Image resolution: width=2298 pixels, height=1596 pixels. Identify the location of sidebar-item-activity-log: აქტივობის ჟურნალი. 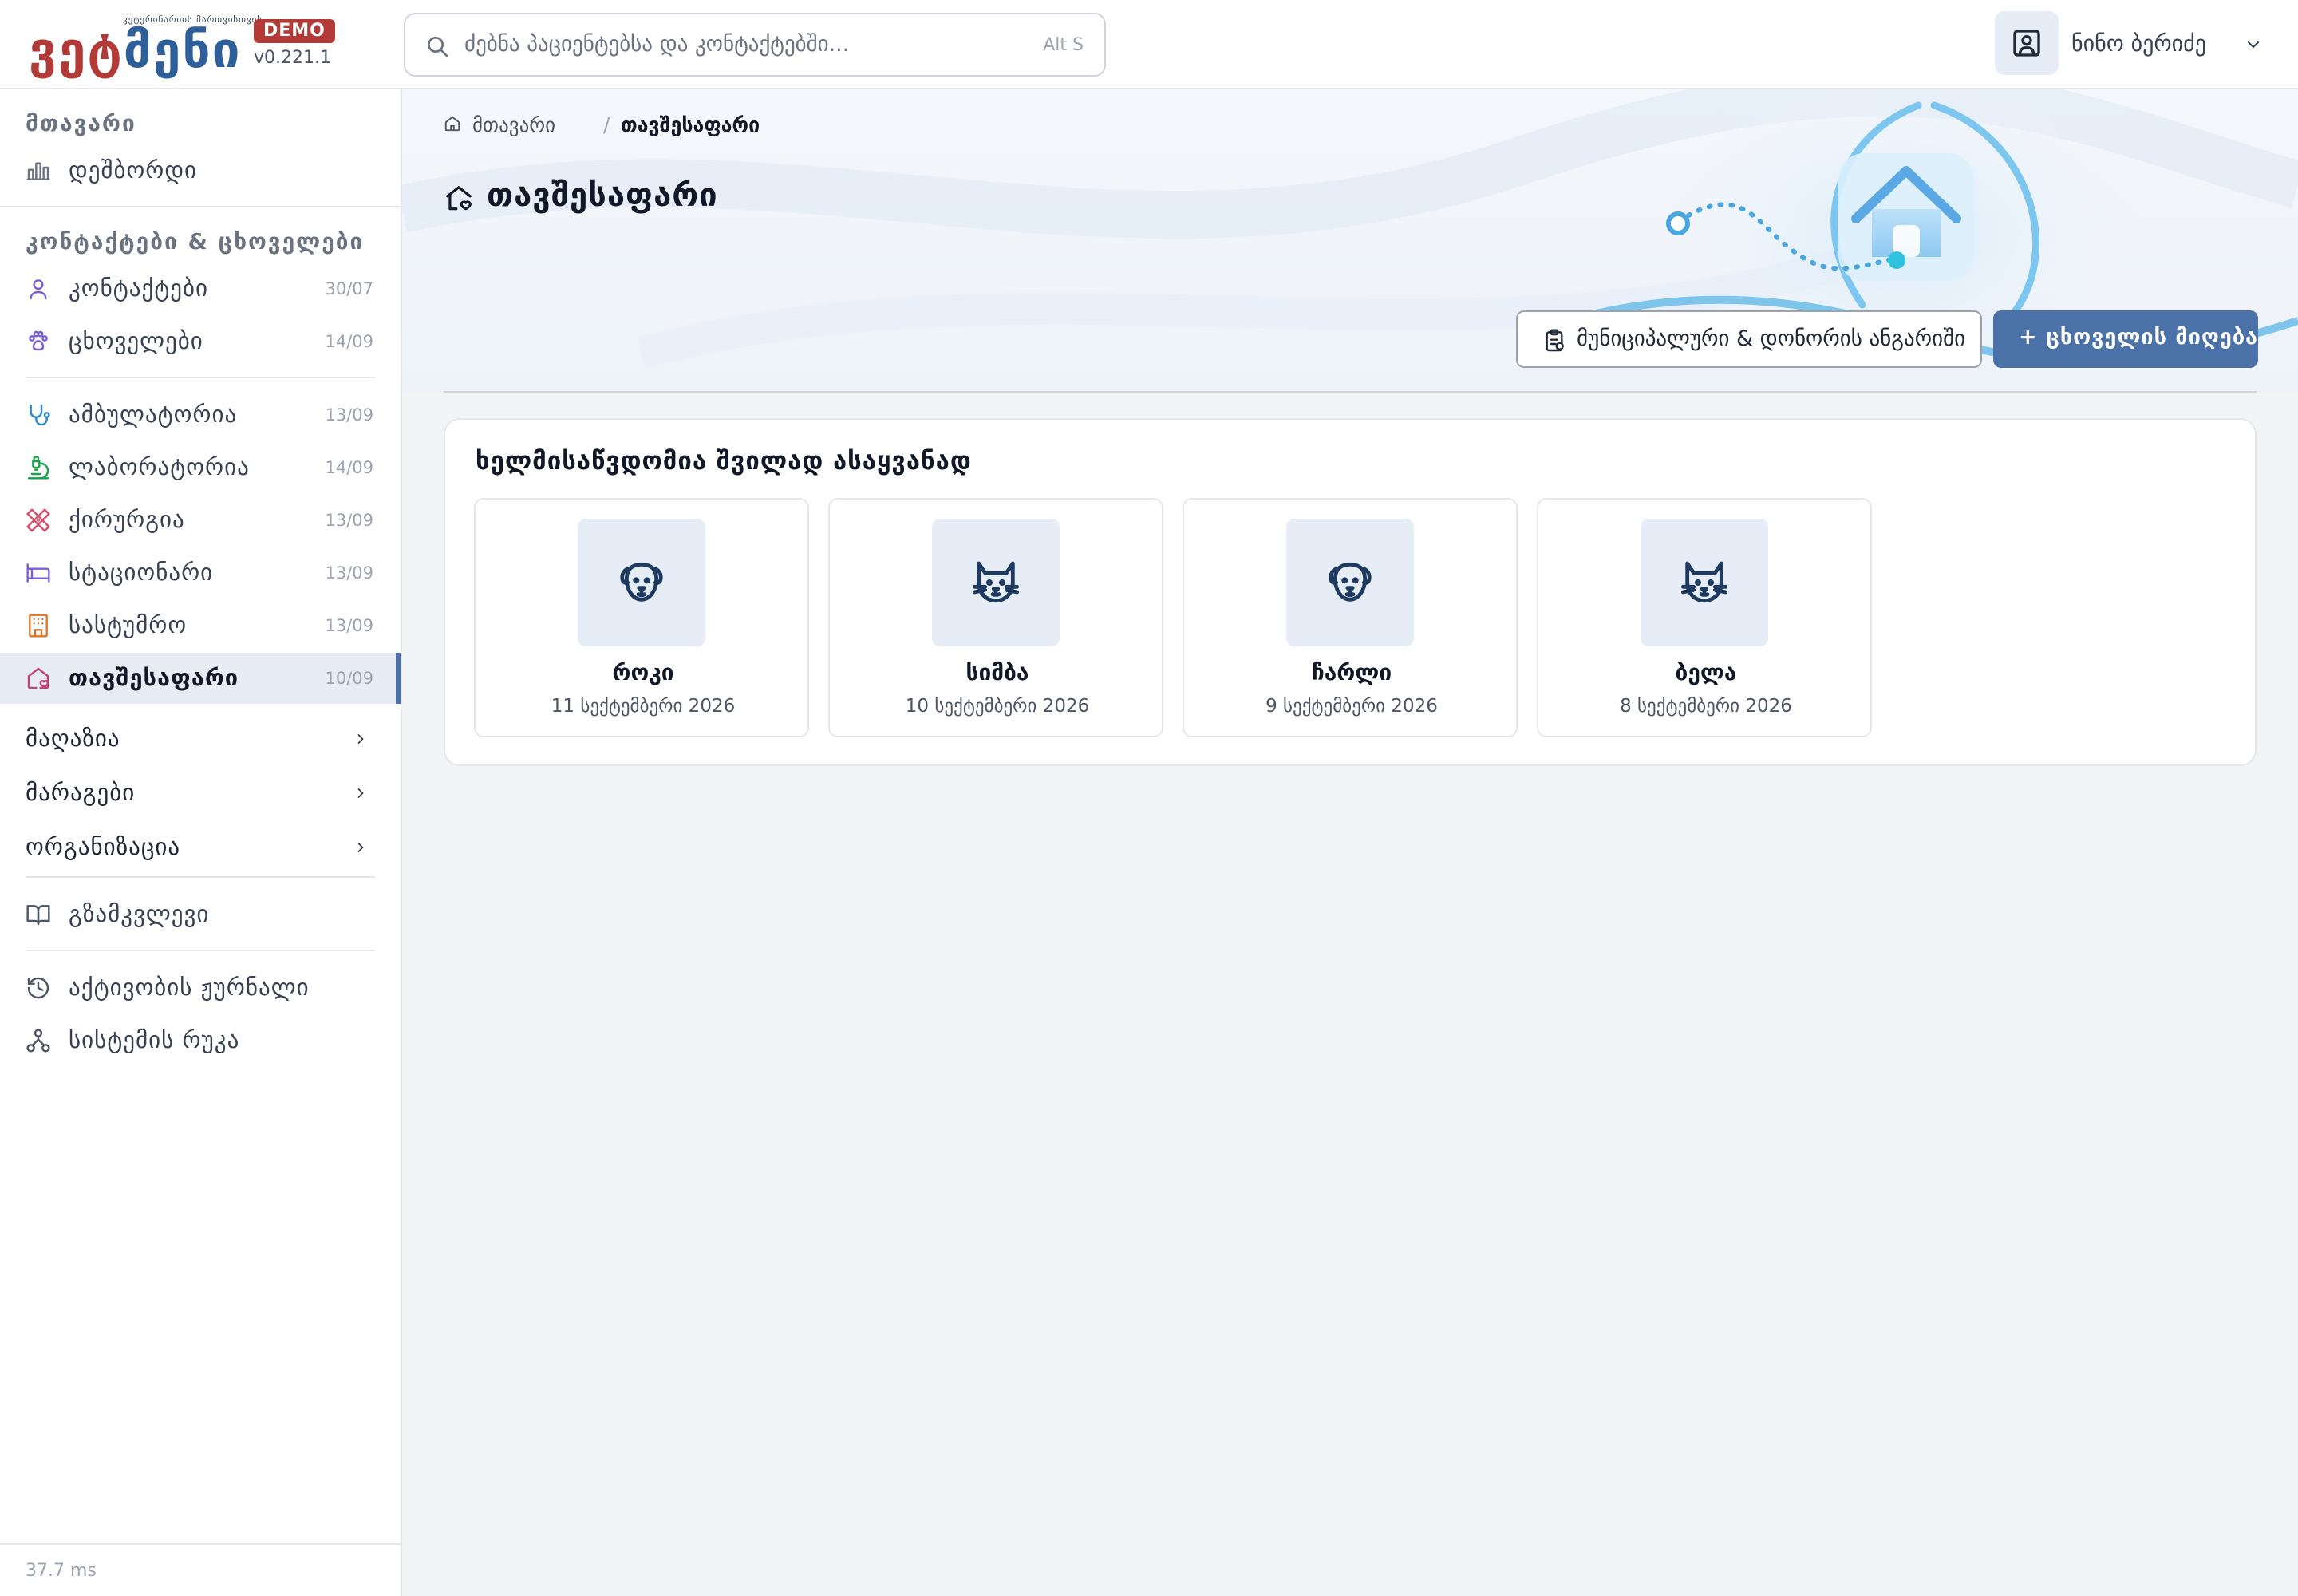
(201, 987).